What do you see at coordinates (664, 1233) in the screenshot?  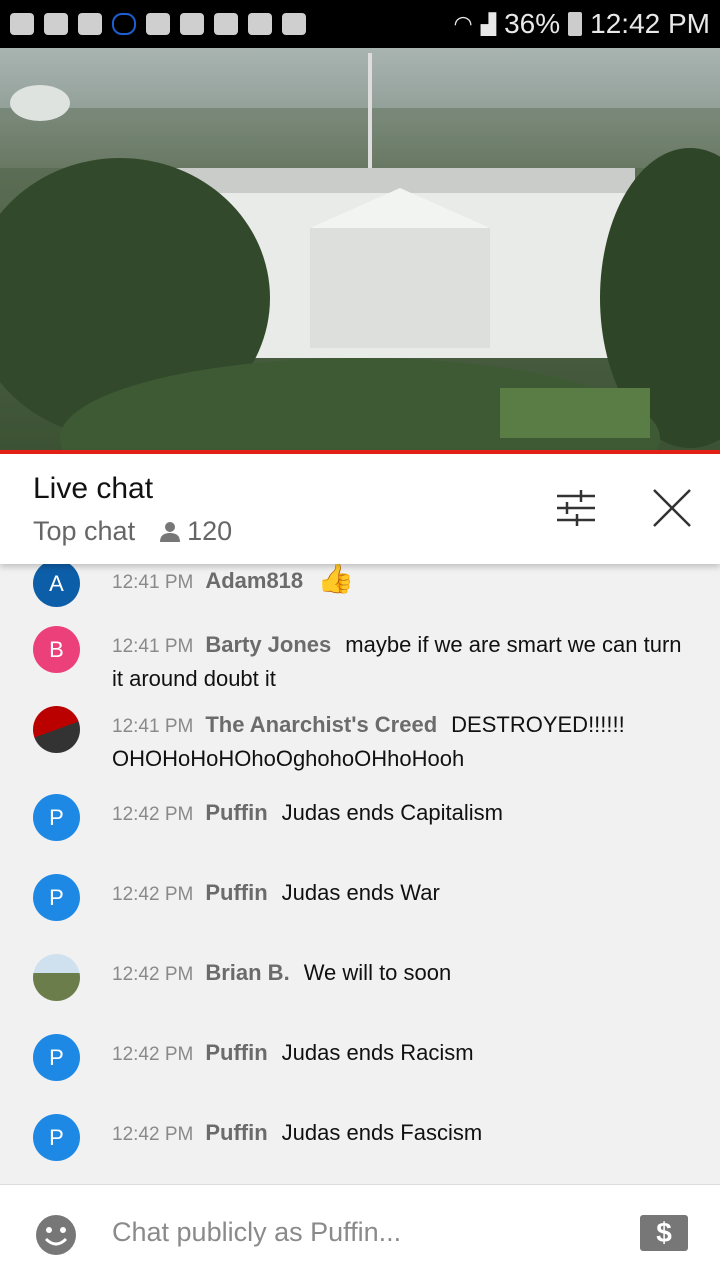 I see `super-chat-dollar-icon: $` at bounding box center [664, 1233].